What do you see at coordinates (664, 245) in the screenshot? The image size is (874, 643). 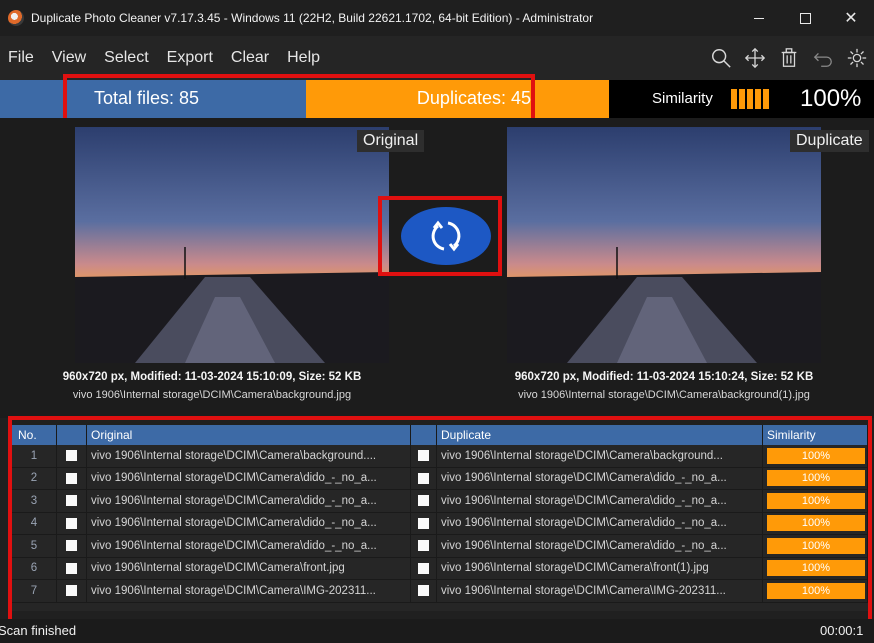 I see `duplicate-photo` at bounding box center [664, 245].